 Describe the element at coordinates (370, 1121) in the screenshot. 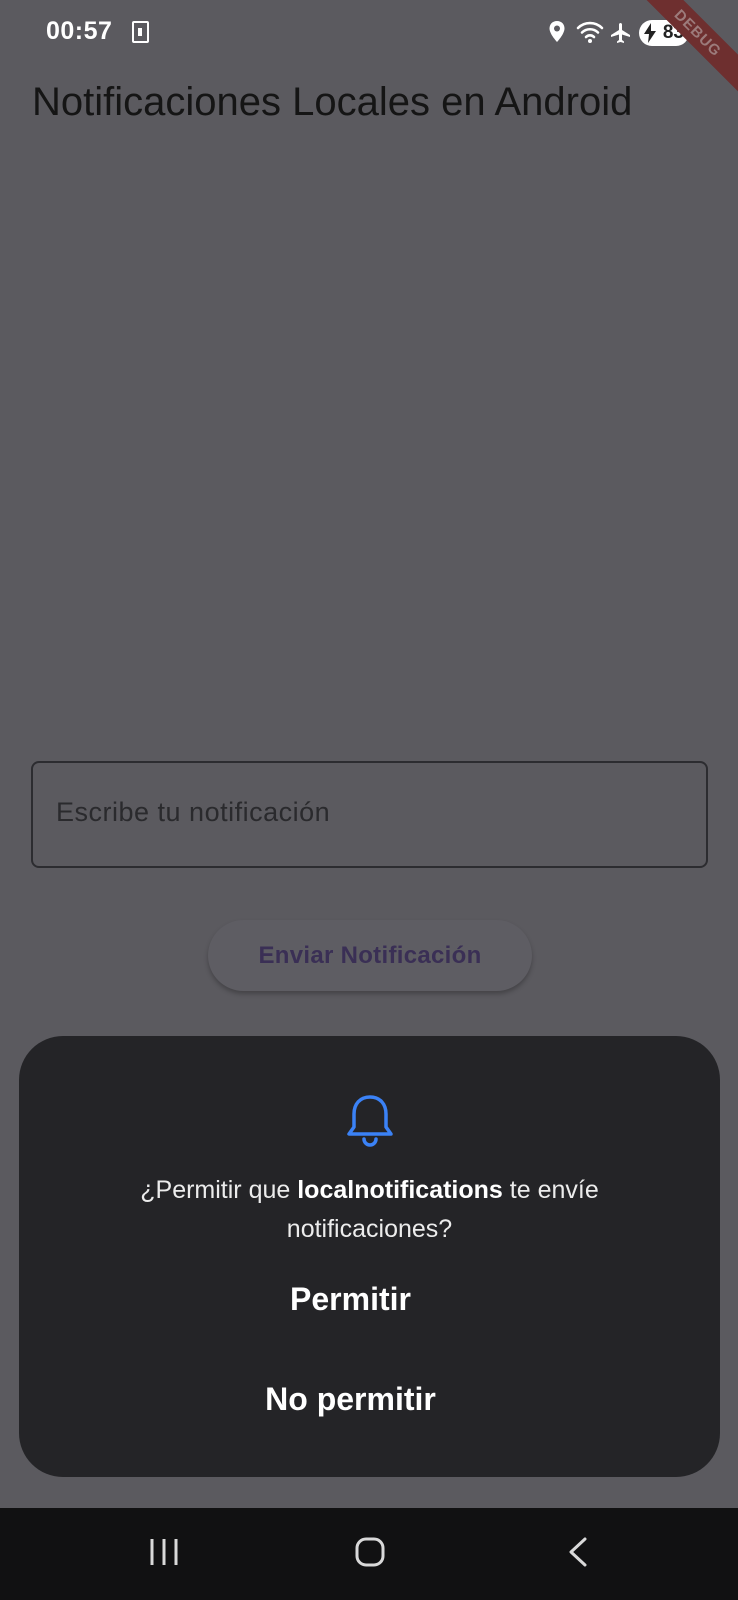

I see `bell-icon` at that location.